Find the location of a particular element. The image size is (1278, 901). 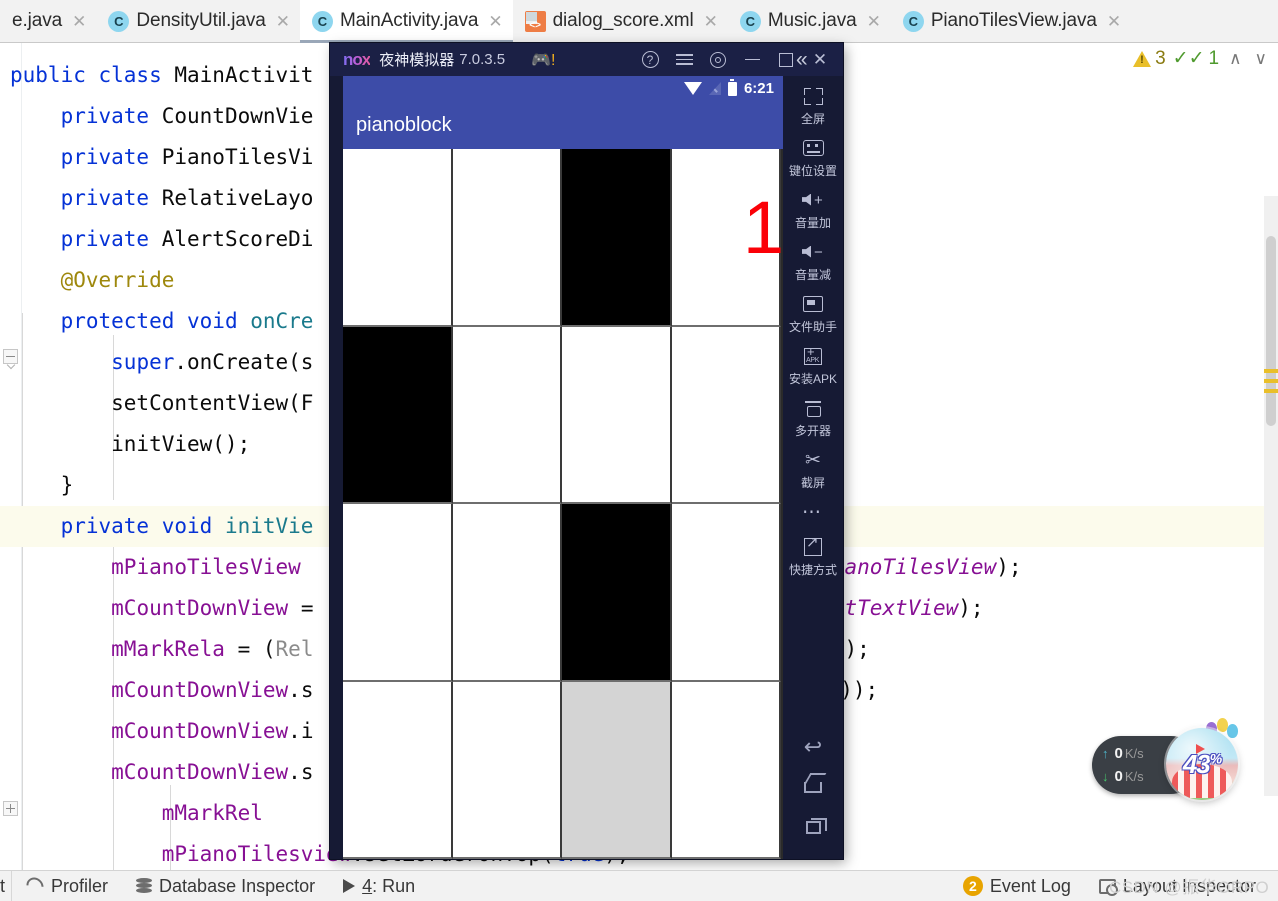

nox-title-bar: nox 夜神模拟器 7.0.3.5 🎮! ? ✕ is located at coordinates (586, 59).